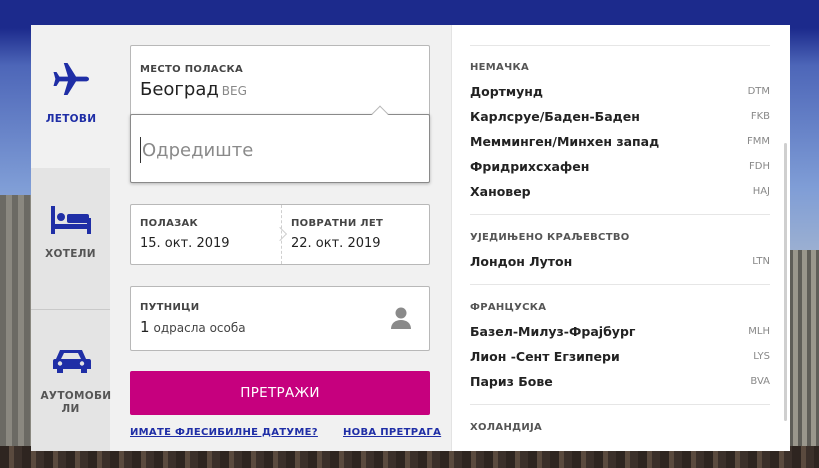 The height and width of the screenshot is (468, 819). What do you see at coordinates (565, 141) in the screenshot?
I see `destination-city-name: Мемминген/Минхен запад` at bounding box center [565, 141].